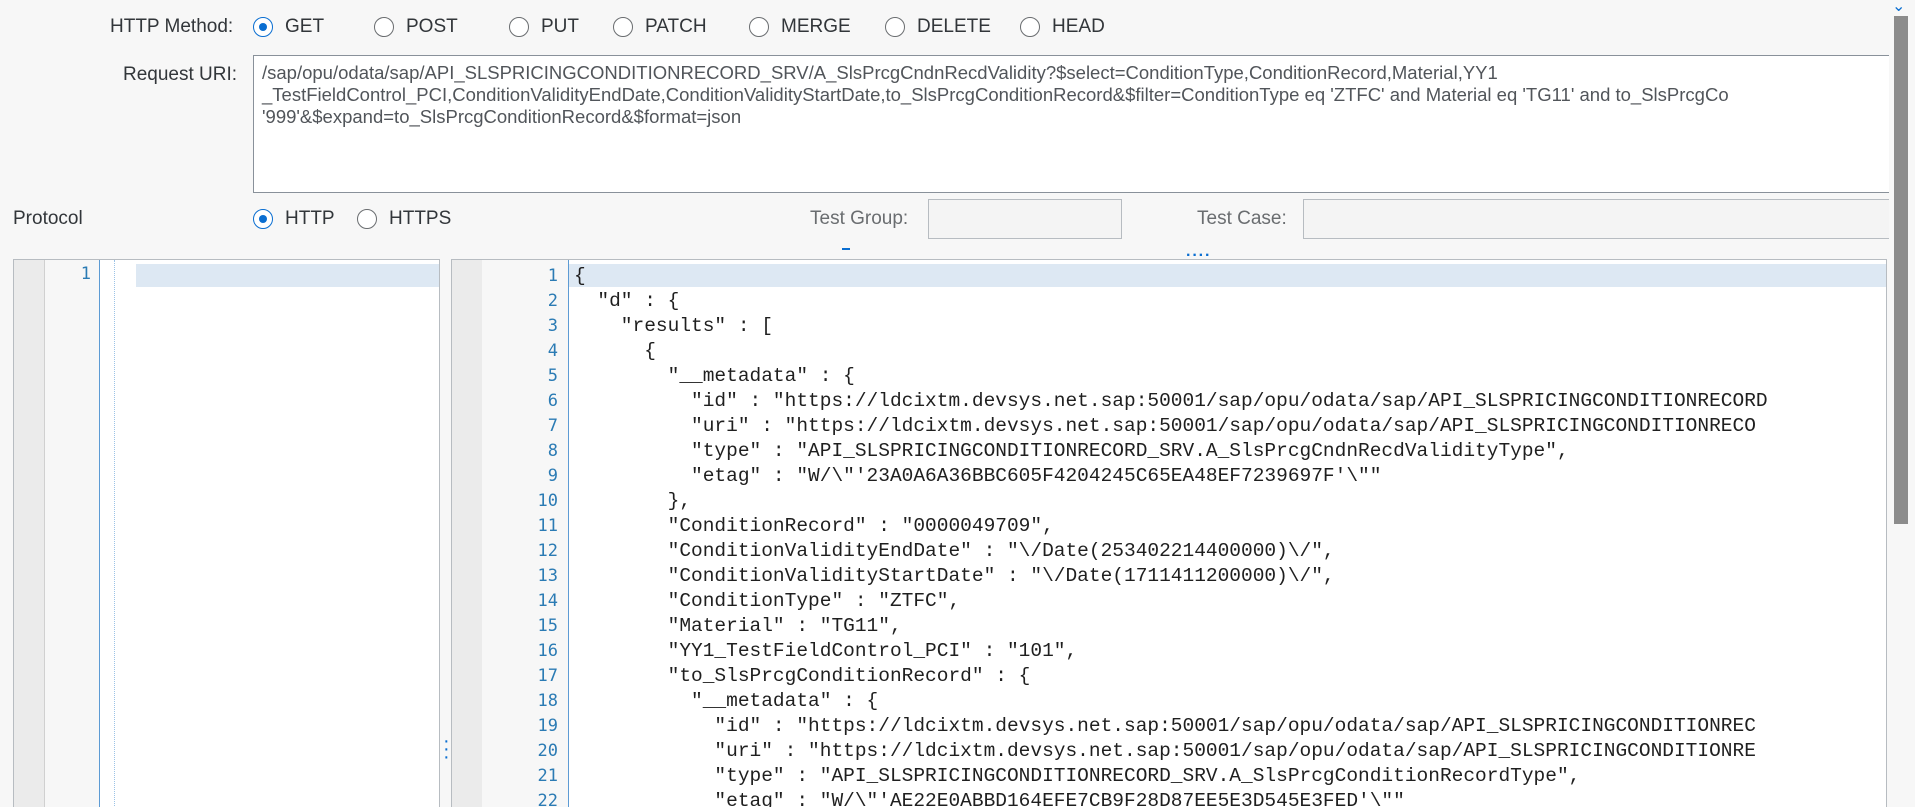 The width and height of the screenshot is (1915, 807). I want to click on scrollbar-thumb, so click(1901, 270).